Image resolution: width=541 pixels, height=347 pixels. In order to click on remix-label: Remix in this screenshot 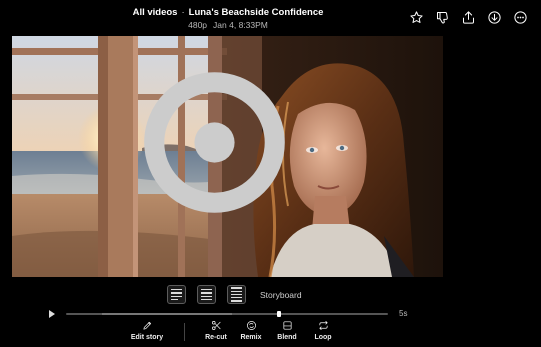, I will do `click(251, 337)`.